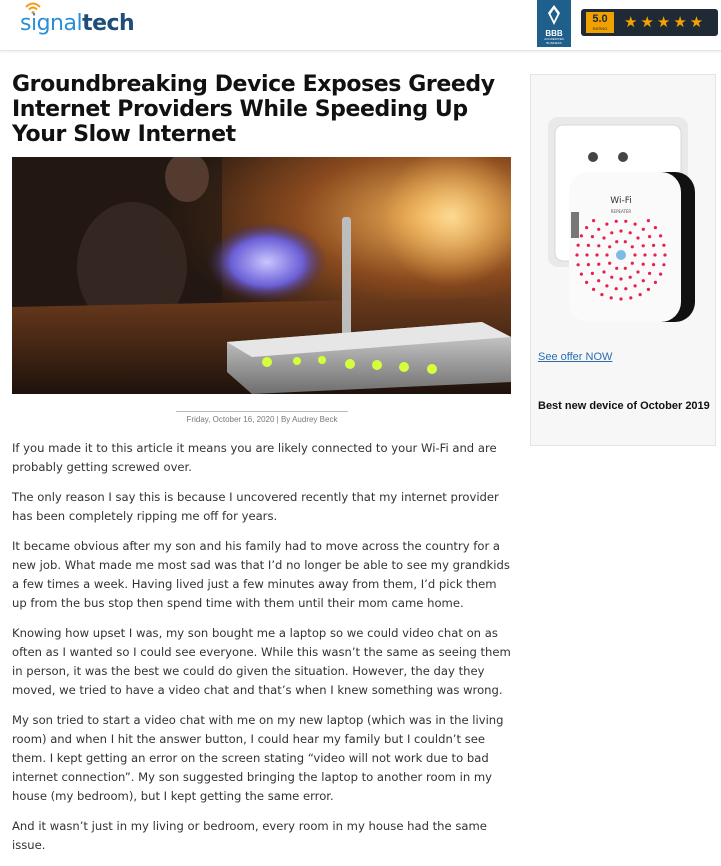 This screenshot has width=721, height=866. I want to click on see-offer-link: See offer NOW, so click(575, 357).